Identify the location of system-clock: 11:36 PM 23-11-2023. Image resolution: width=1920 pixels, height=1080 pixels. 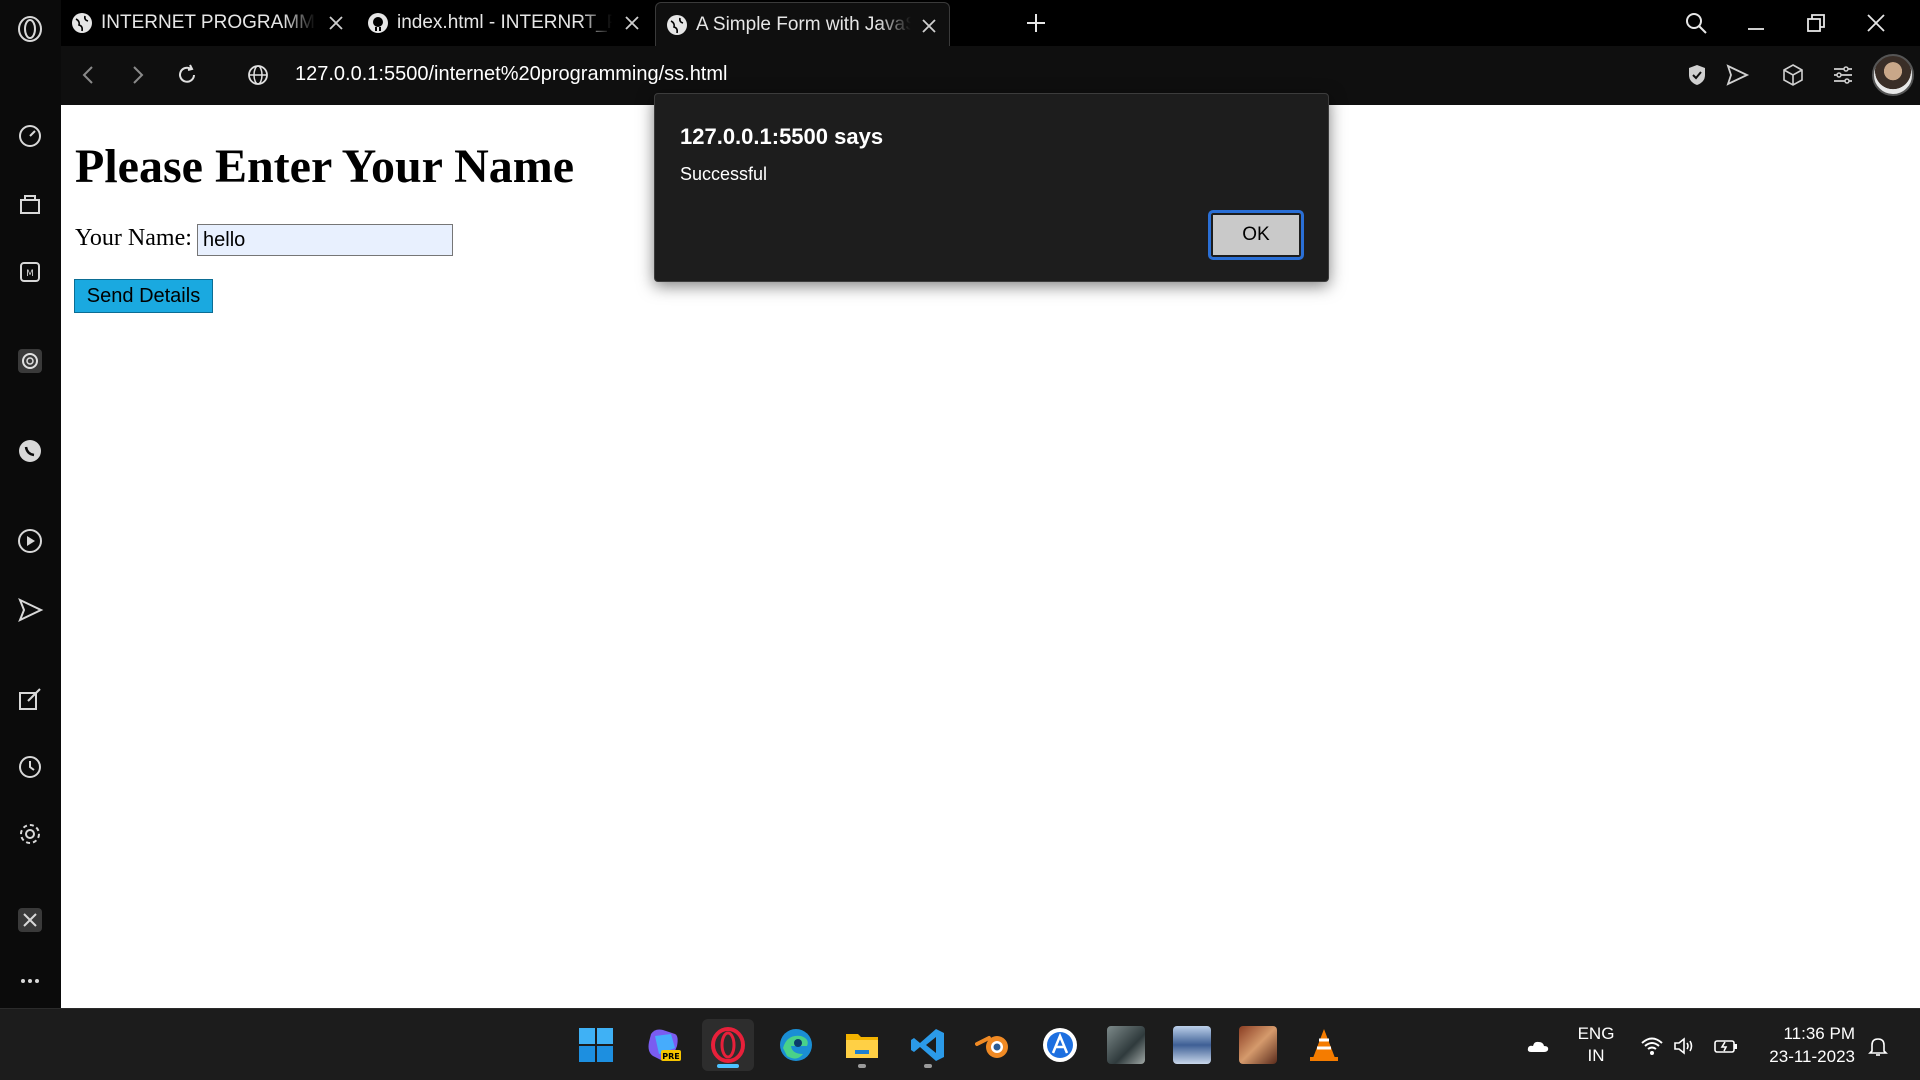
(1805, 1045).